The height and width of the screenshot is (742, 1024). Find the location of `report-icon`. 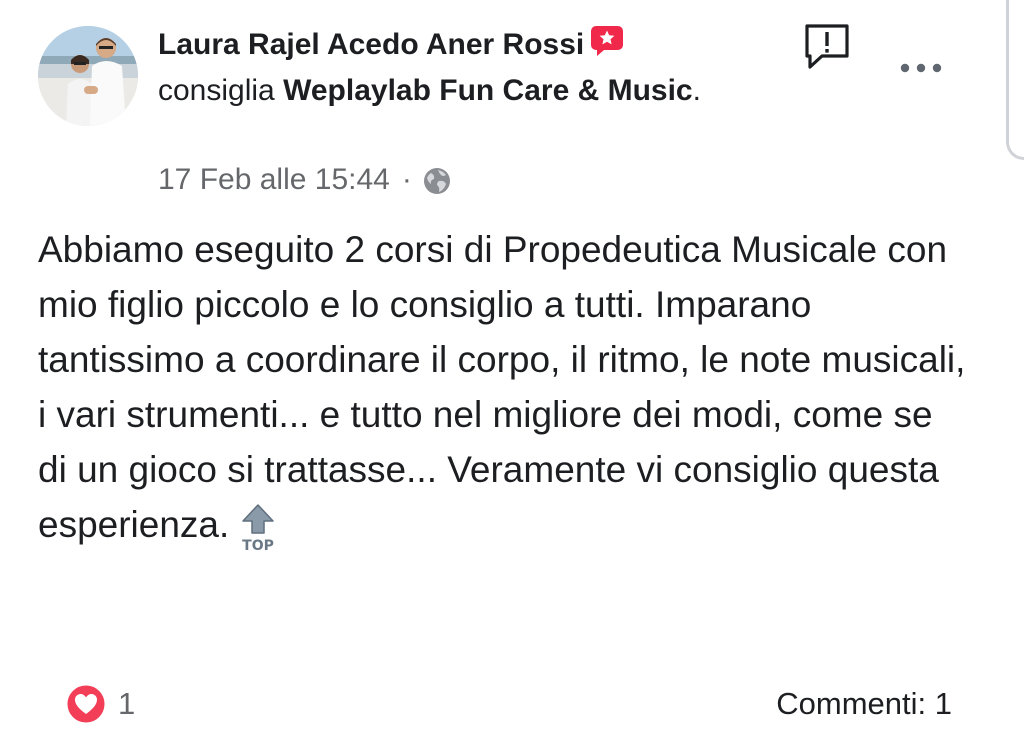

report-icon is located at coordinates (827, 47).